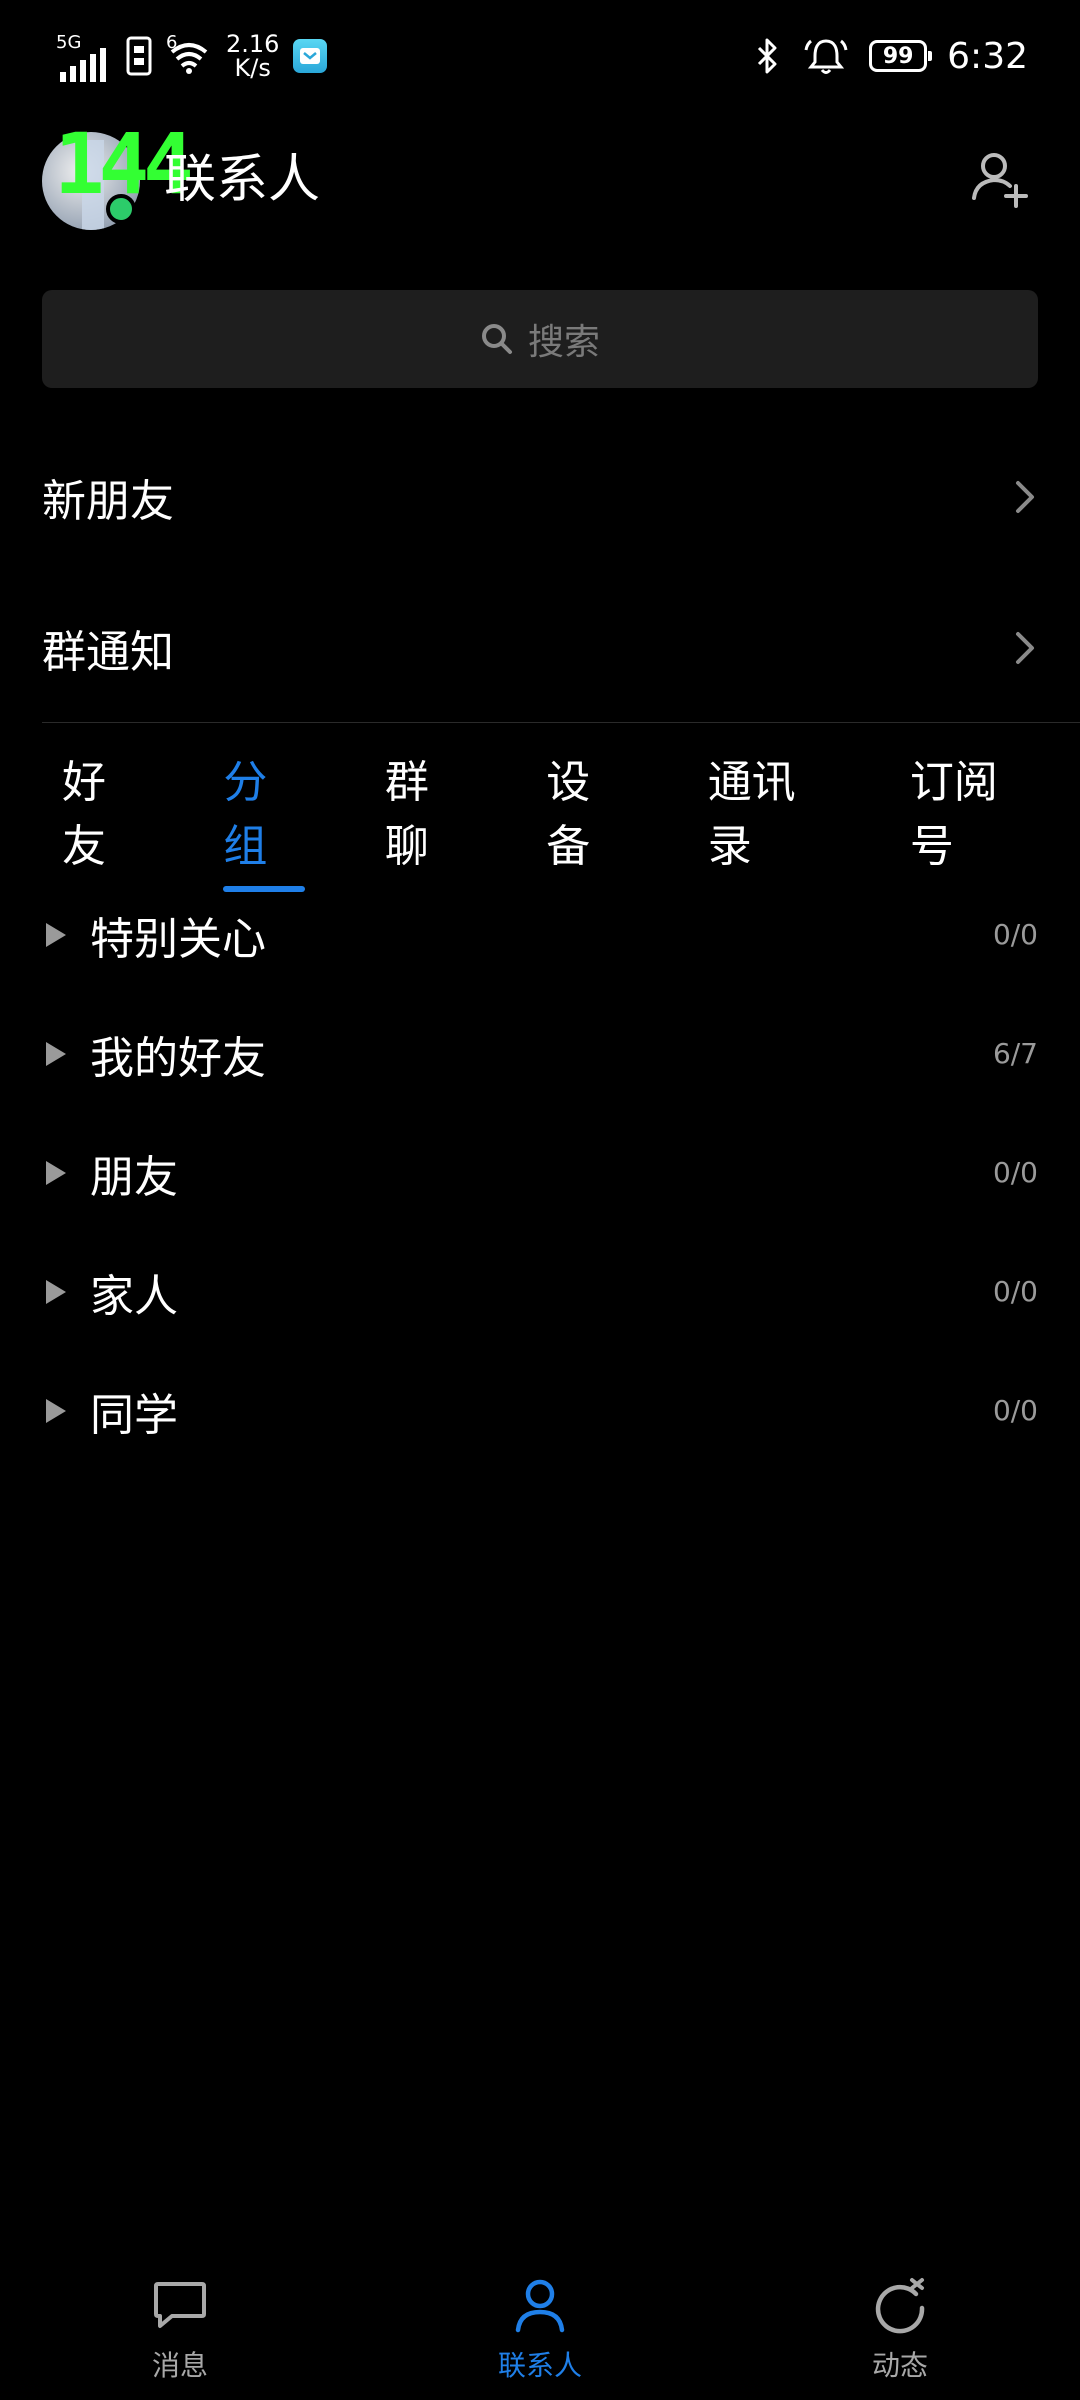 The width and height of the screenshot is (1080, 2400). Describe the element at coordinates (178, 1058) in the screenshot. I see `group-name: 我的好友` at that location.